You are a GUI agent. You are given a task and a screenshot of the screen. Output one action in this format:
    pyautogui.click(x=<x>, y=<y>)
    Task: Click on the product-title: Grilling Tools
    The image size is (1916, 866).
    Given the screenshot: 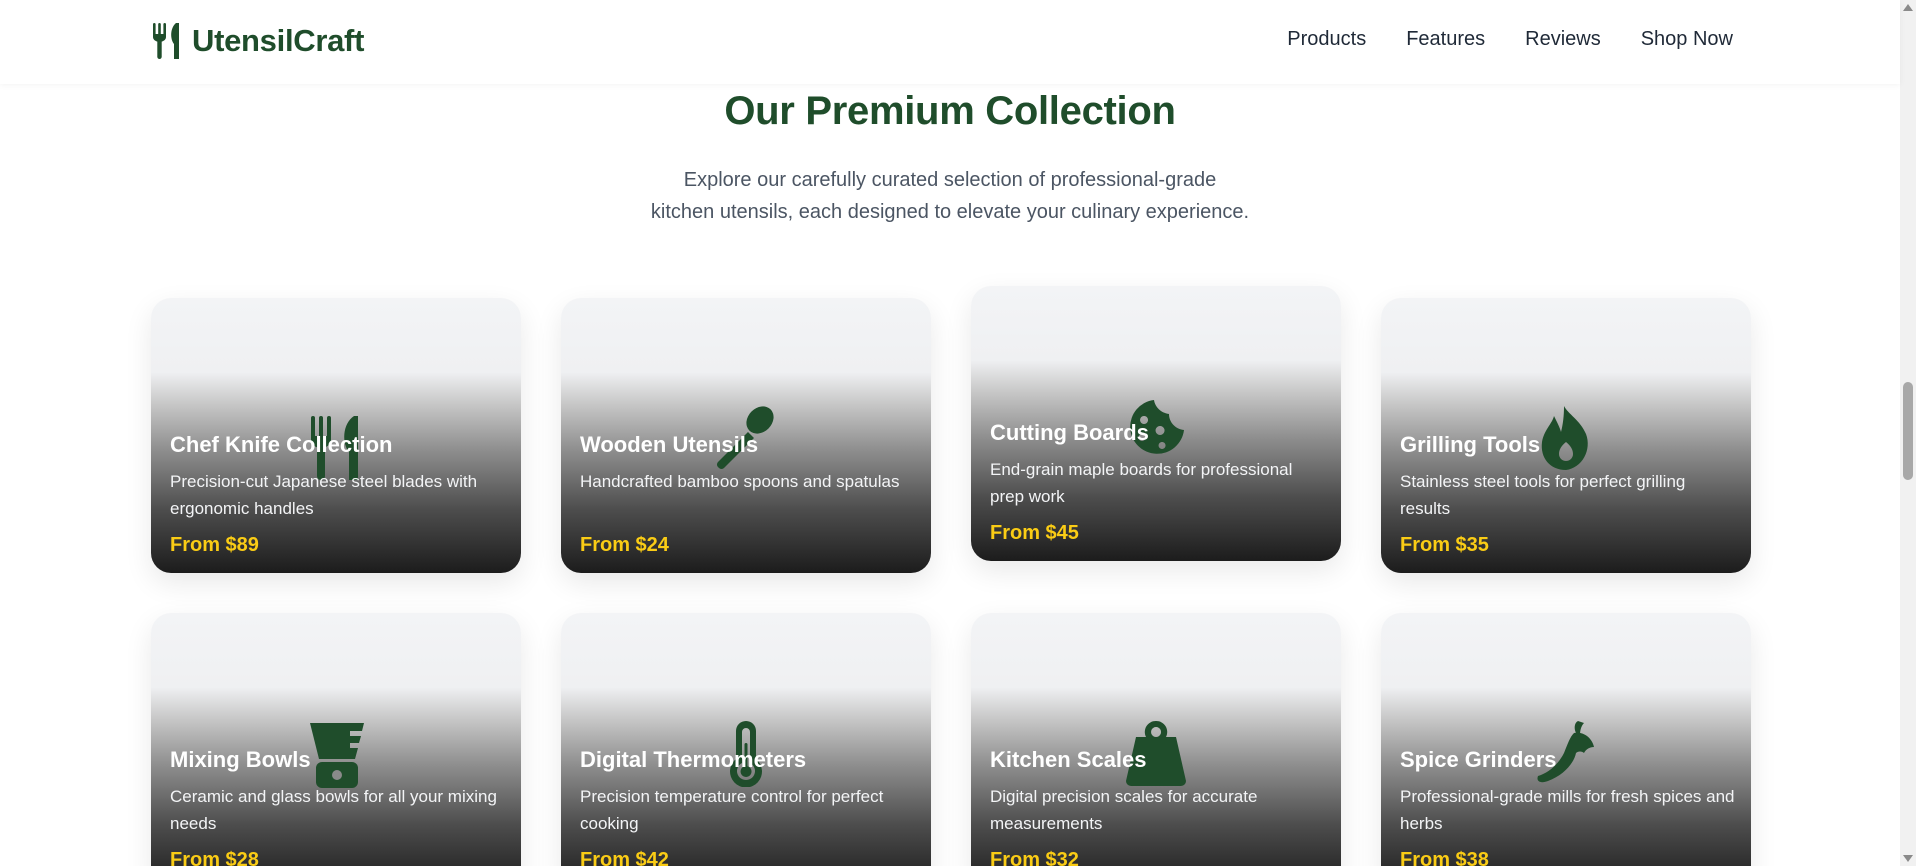 What is the action you would take?
    pyautogui.click(x=1470, y=444)
    